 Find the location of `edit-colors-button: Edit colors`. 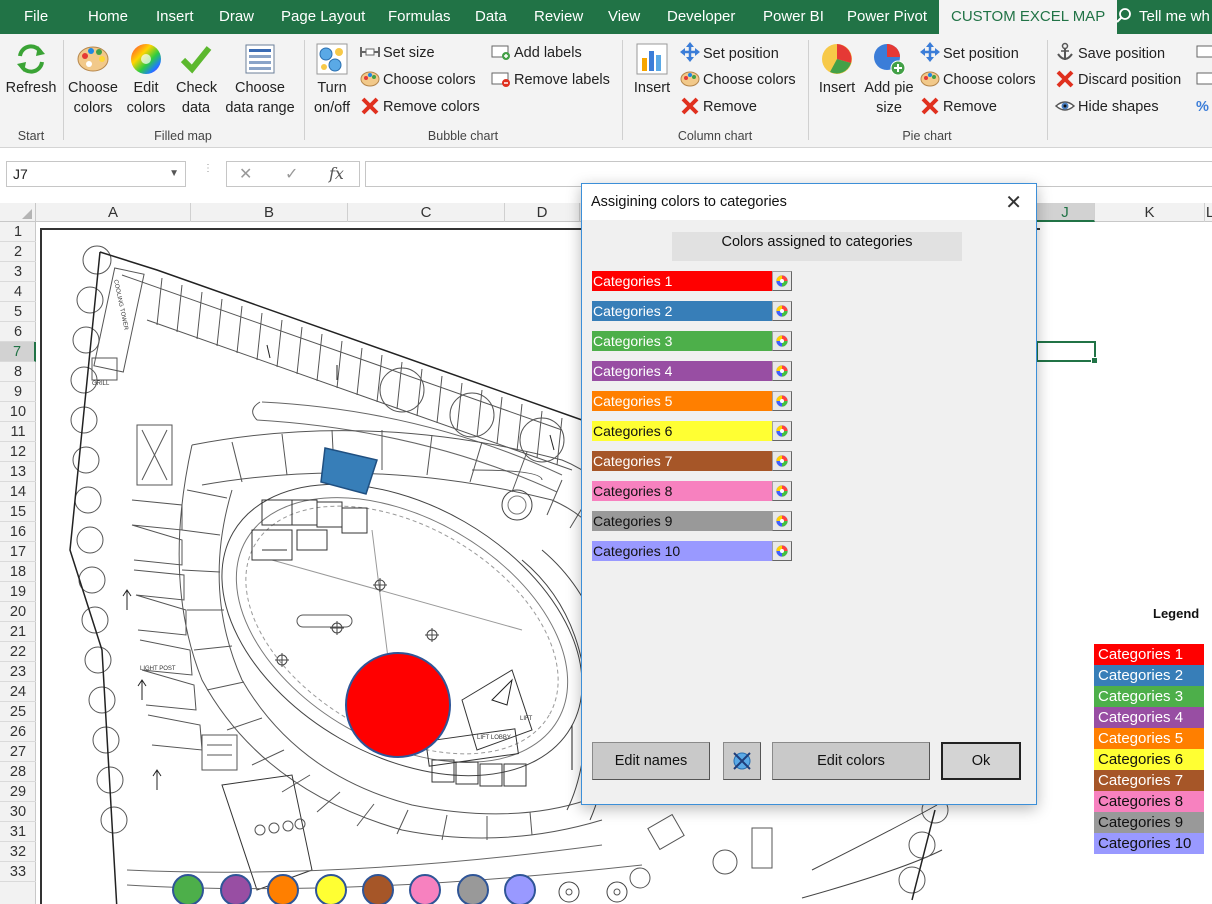

edit-colors-button: Edit colors is located at coordinates (146, 80).